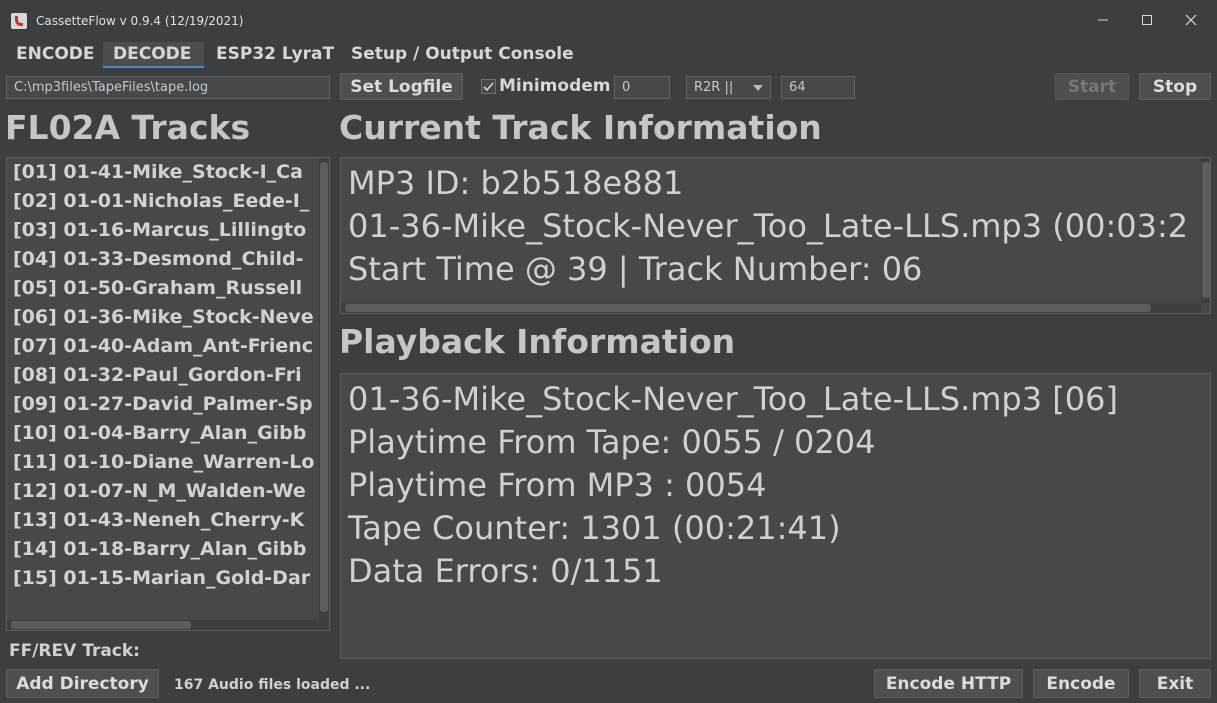 This screenshot has height=703, width=1217. I want to click on maximize-icon, so click(1147, 20).